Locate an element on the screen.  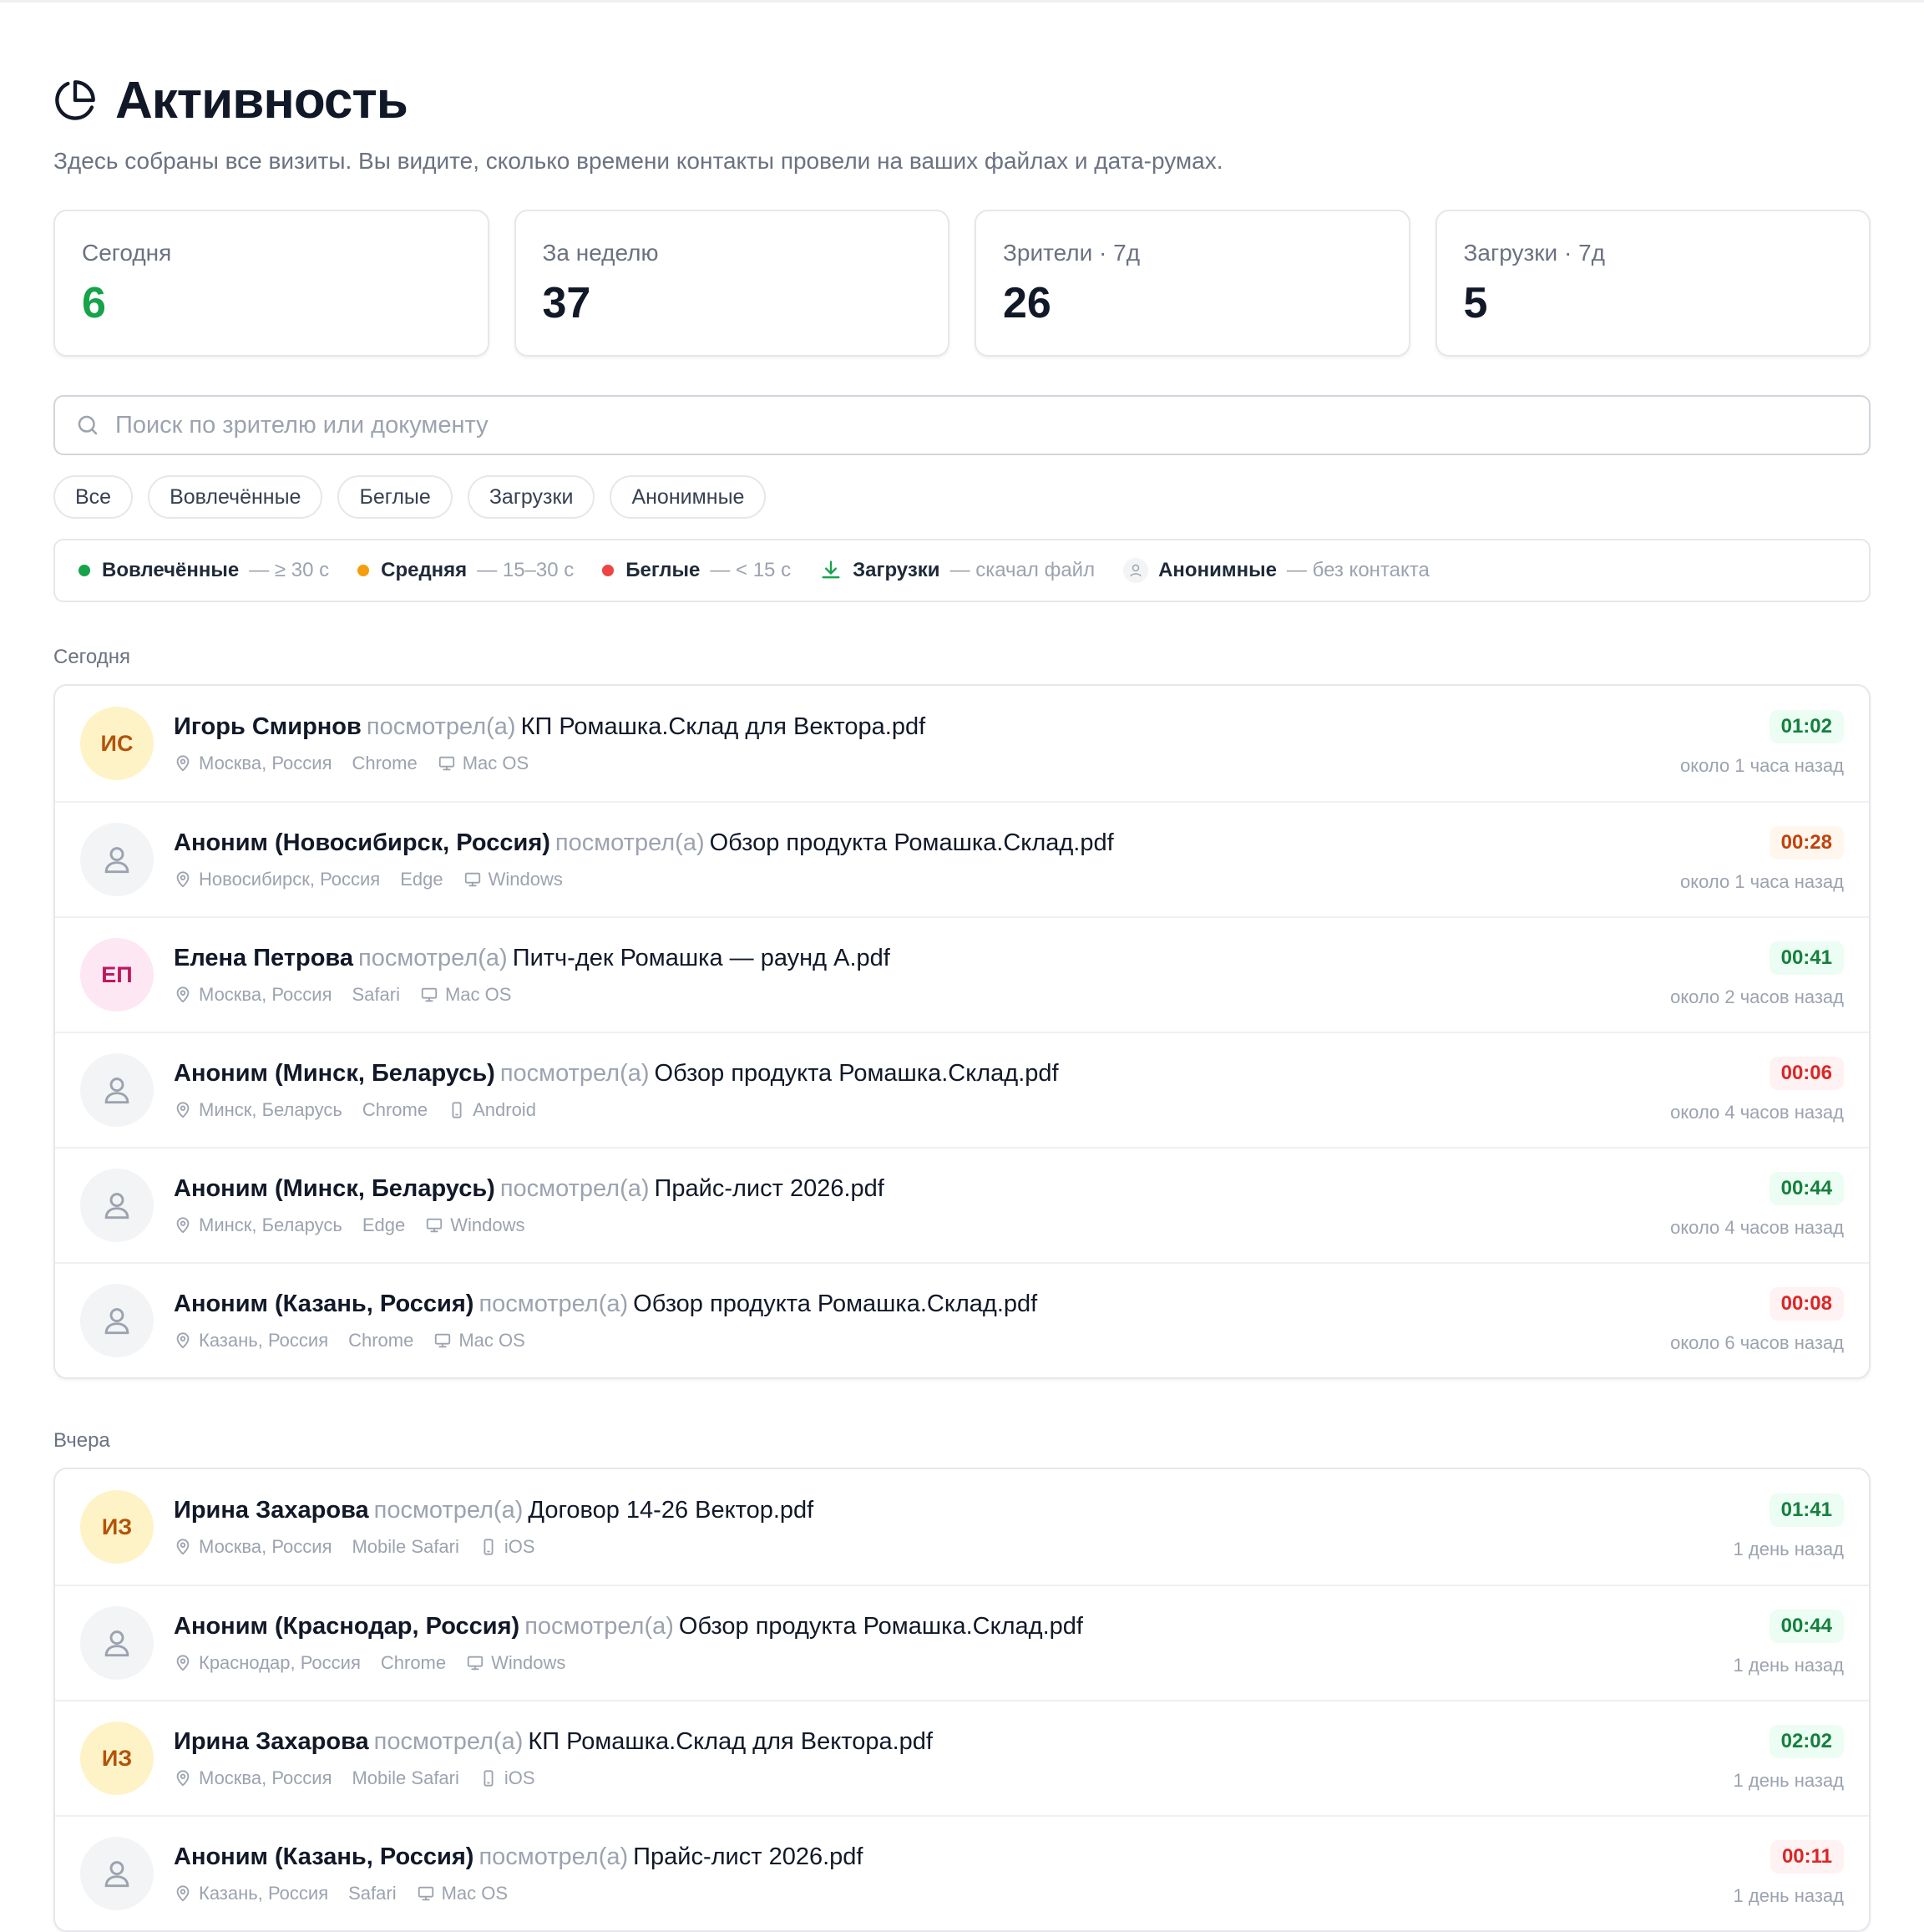
activity-meta: Минск, Беларусь Edge Windows is located at coordinates (922, 1225).